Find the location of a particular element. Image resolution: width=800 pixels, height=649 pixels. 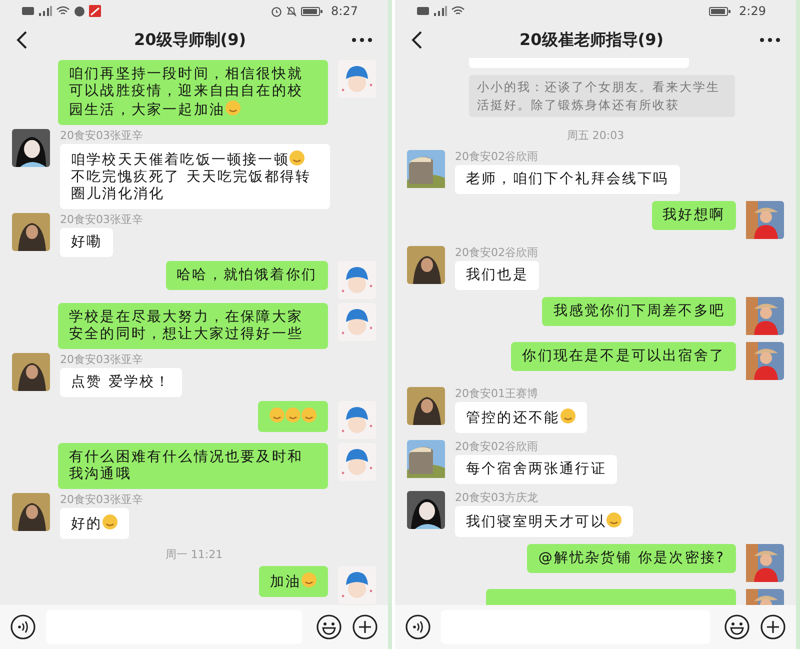

message-bubble: 咱学校天天催着吃饭一顿接一顿 不吃完愧疚死了 天天吃完饭都得转圈儿消化消化 is located at coordinates (195, 176).